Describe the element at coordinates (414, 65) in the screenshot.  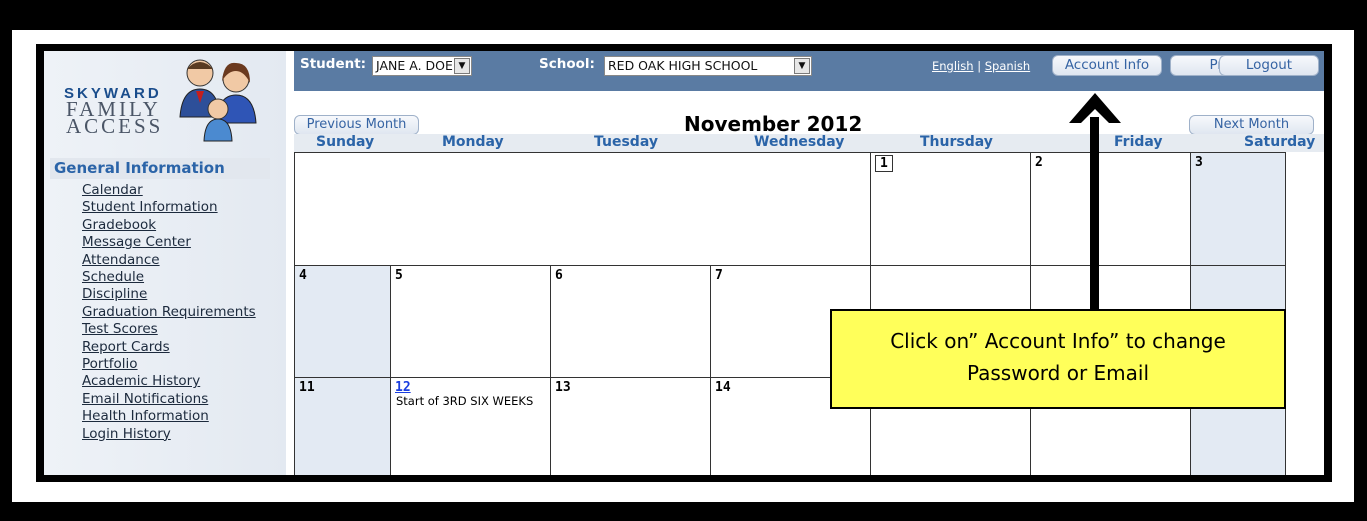
I see `student-select-value: JANE A. DOE` at that location.